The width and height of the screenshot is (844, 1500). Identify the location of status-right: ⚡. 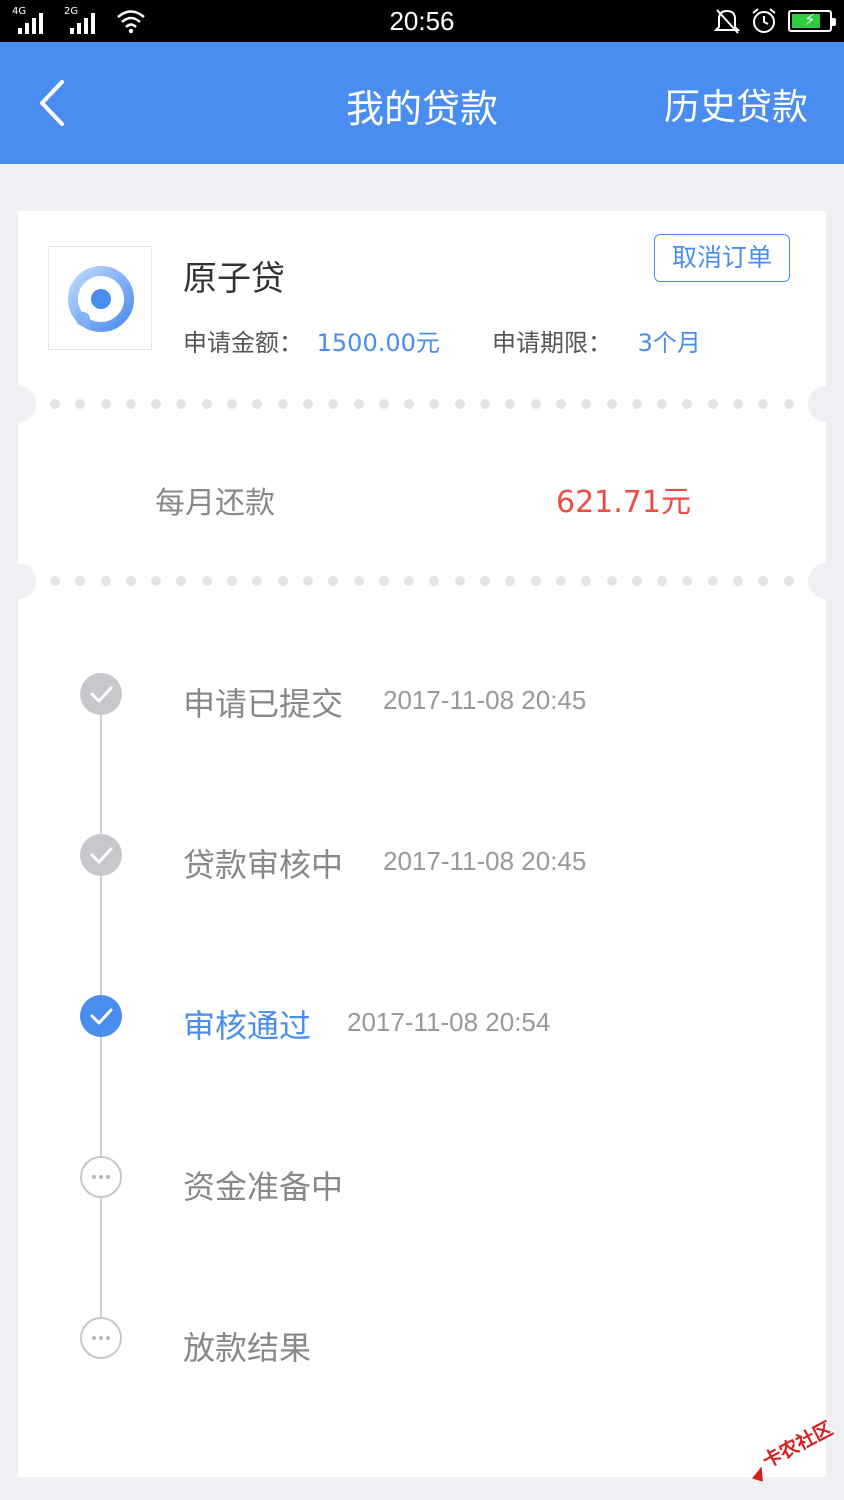
(775, 21).